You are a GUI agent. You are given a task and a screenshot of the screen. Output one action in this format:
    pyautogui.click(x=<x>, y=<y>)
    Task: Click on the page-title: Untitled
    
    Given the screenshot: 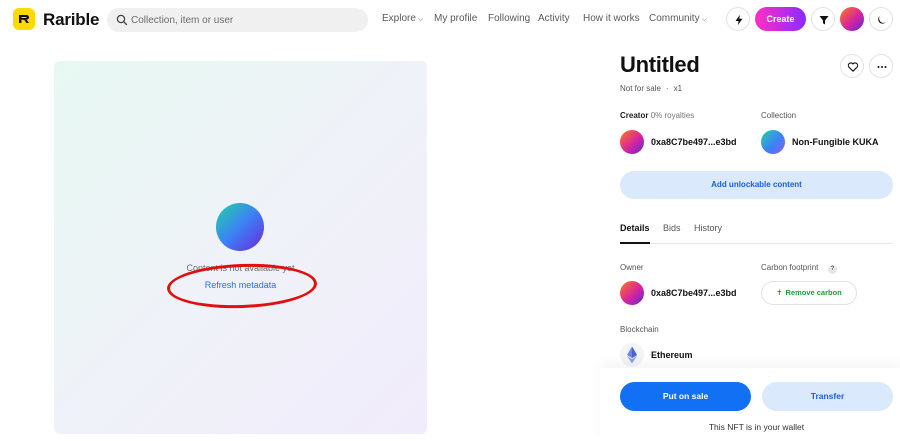 What is the action you would take?
    pyautogui.click(x=660, y=64)
    